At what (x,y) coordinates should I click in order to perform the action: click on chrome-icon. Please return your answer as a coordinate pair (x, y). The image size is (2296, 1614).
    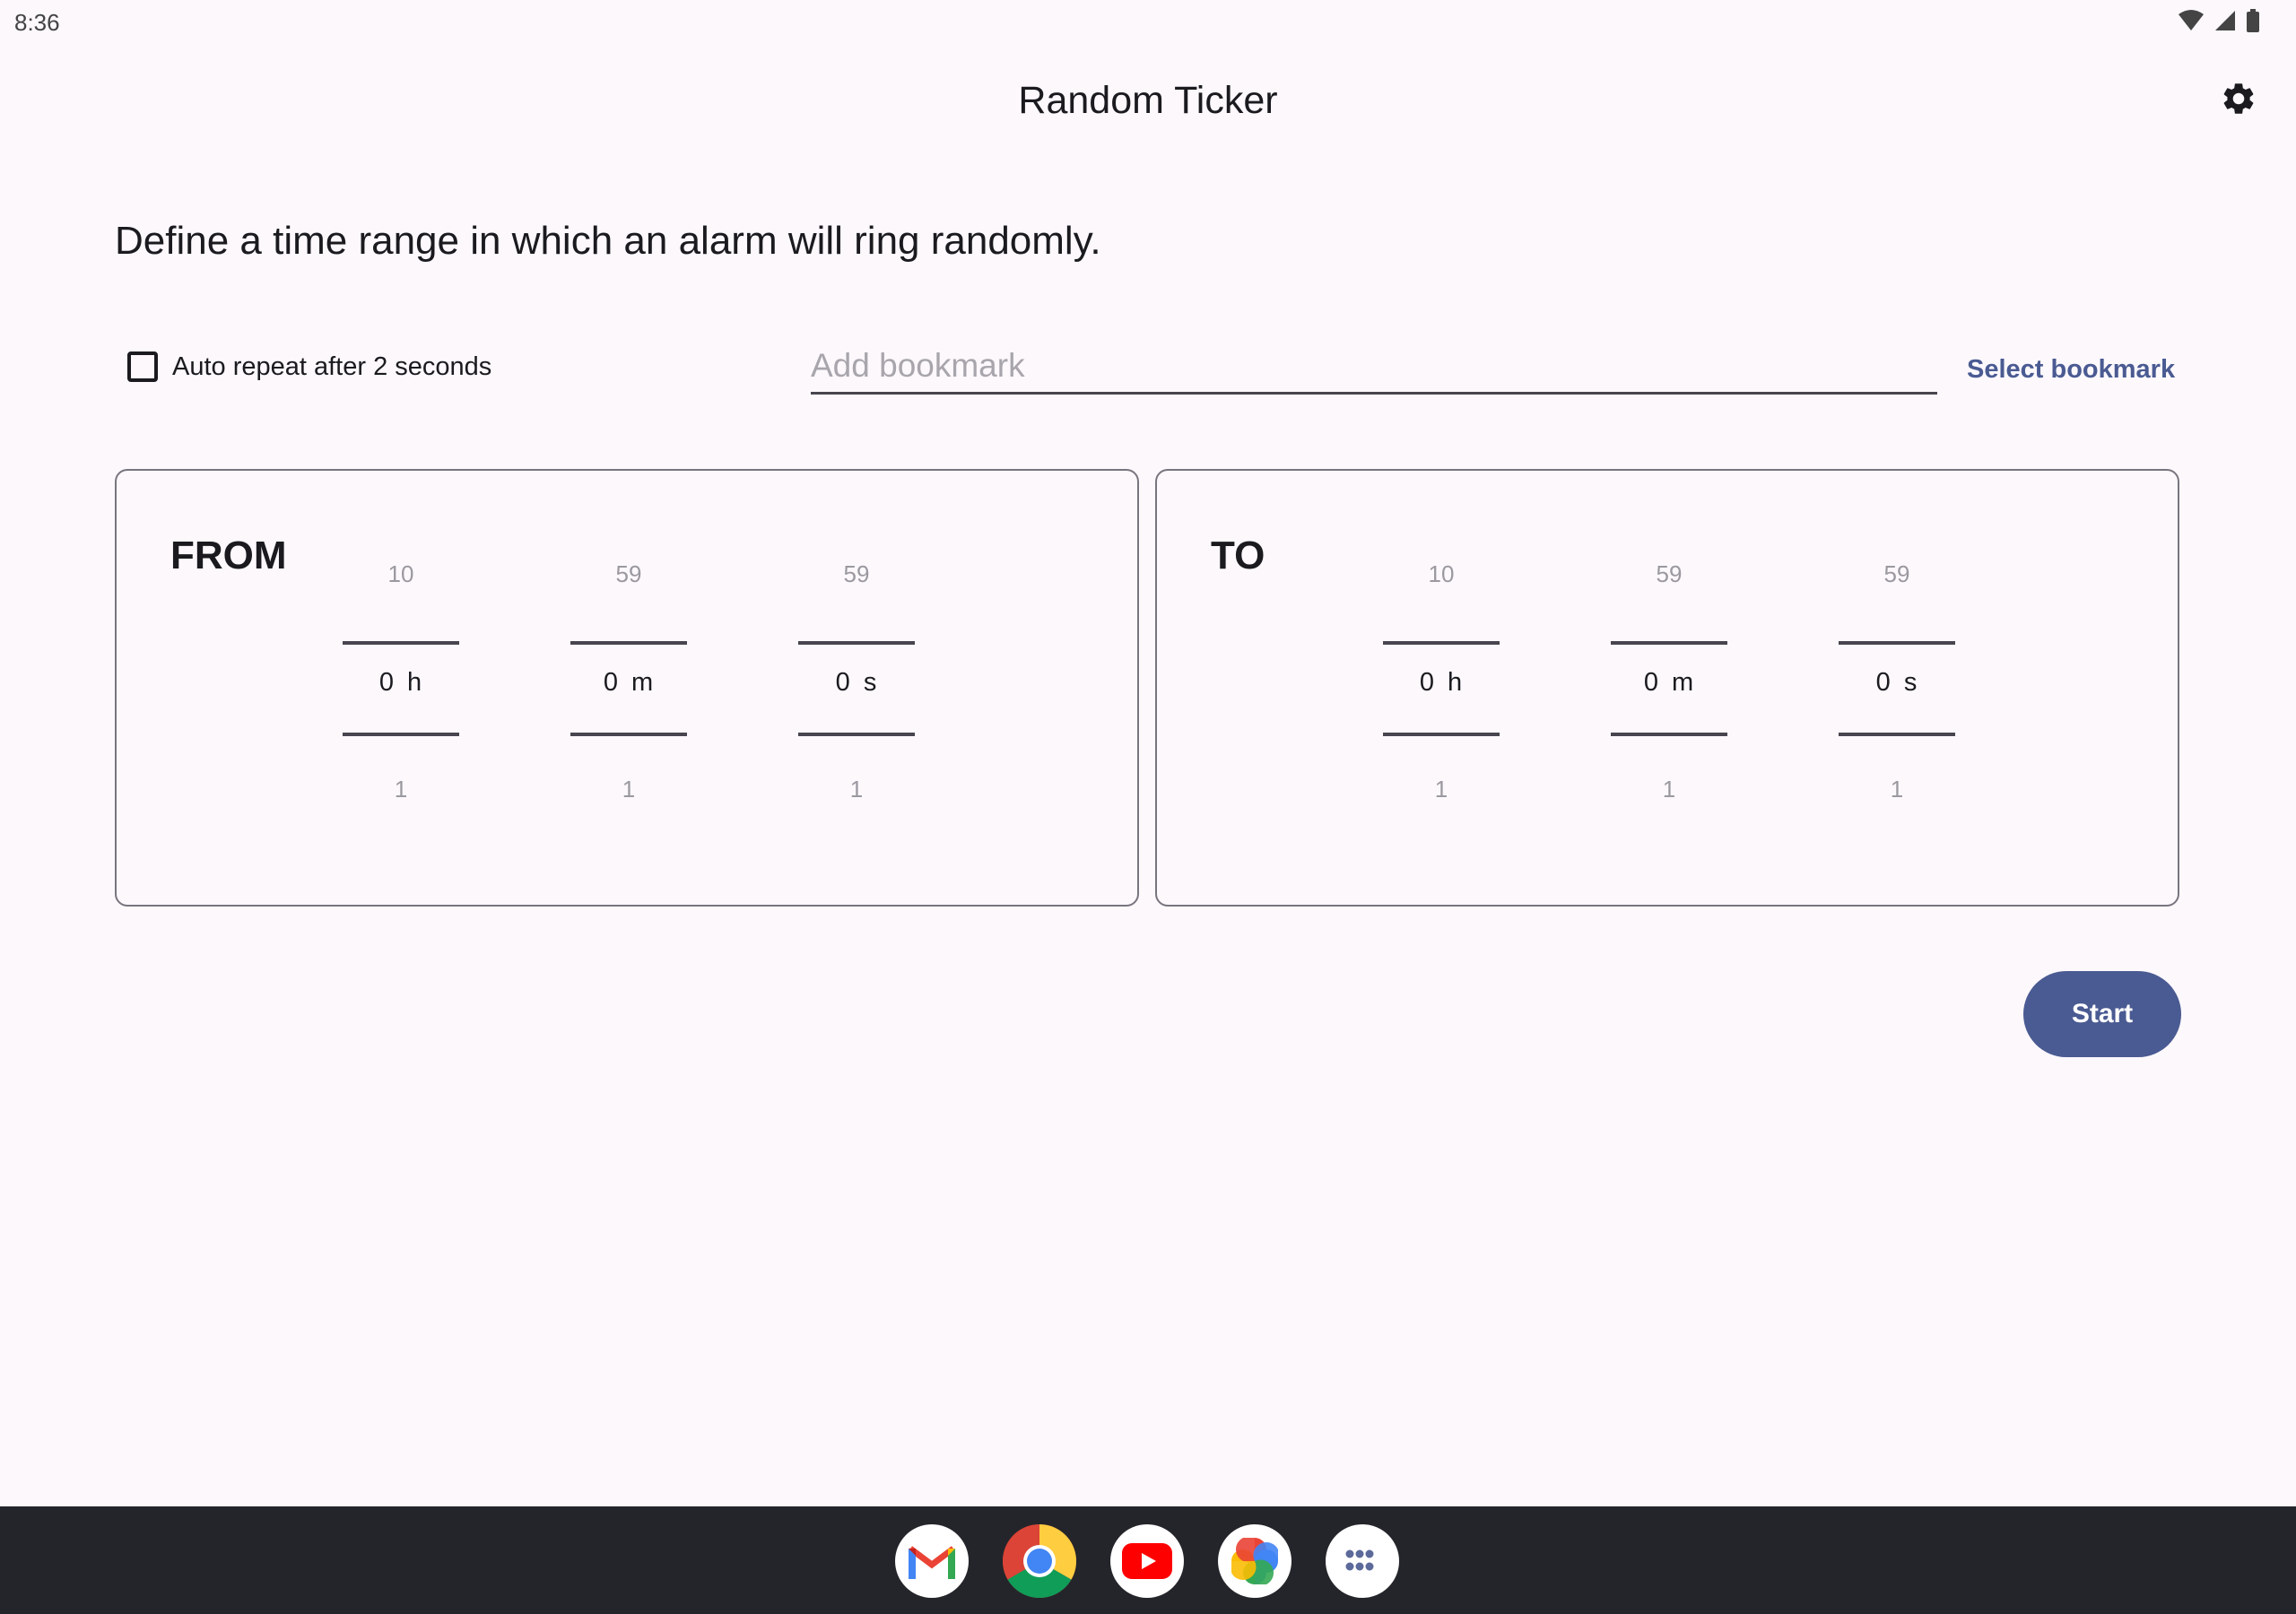
    Looking at the image, I should click on (1039, 1561).